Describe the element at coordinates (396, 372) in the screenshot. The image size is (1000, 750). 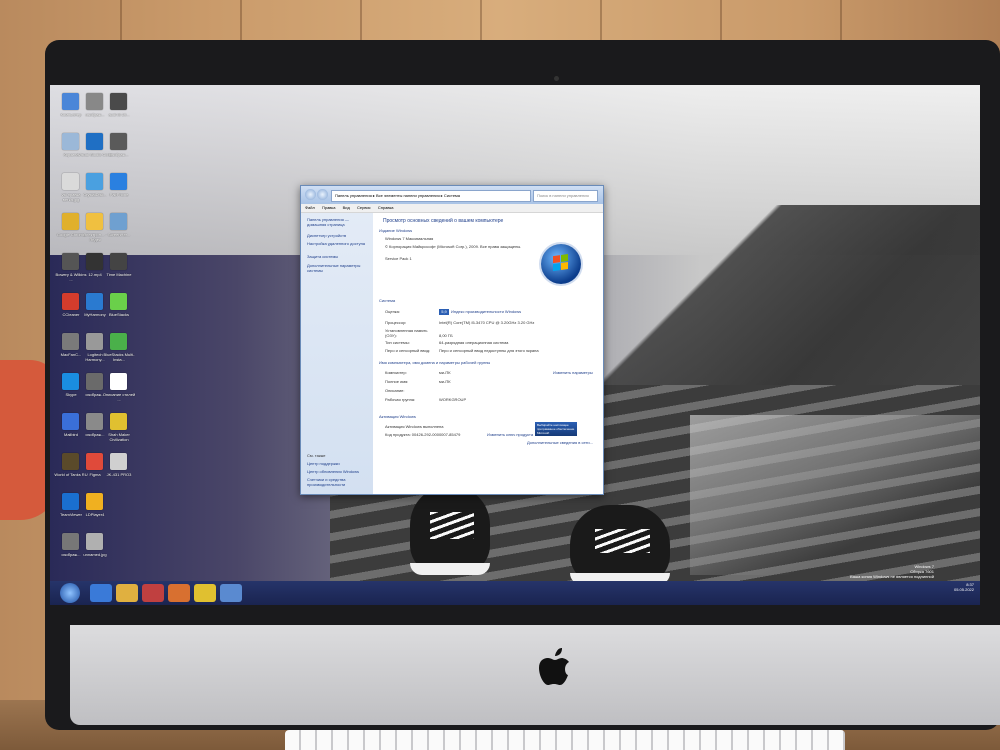
I see `computer-key: Компьютер:` at that location.